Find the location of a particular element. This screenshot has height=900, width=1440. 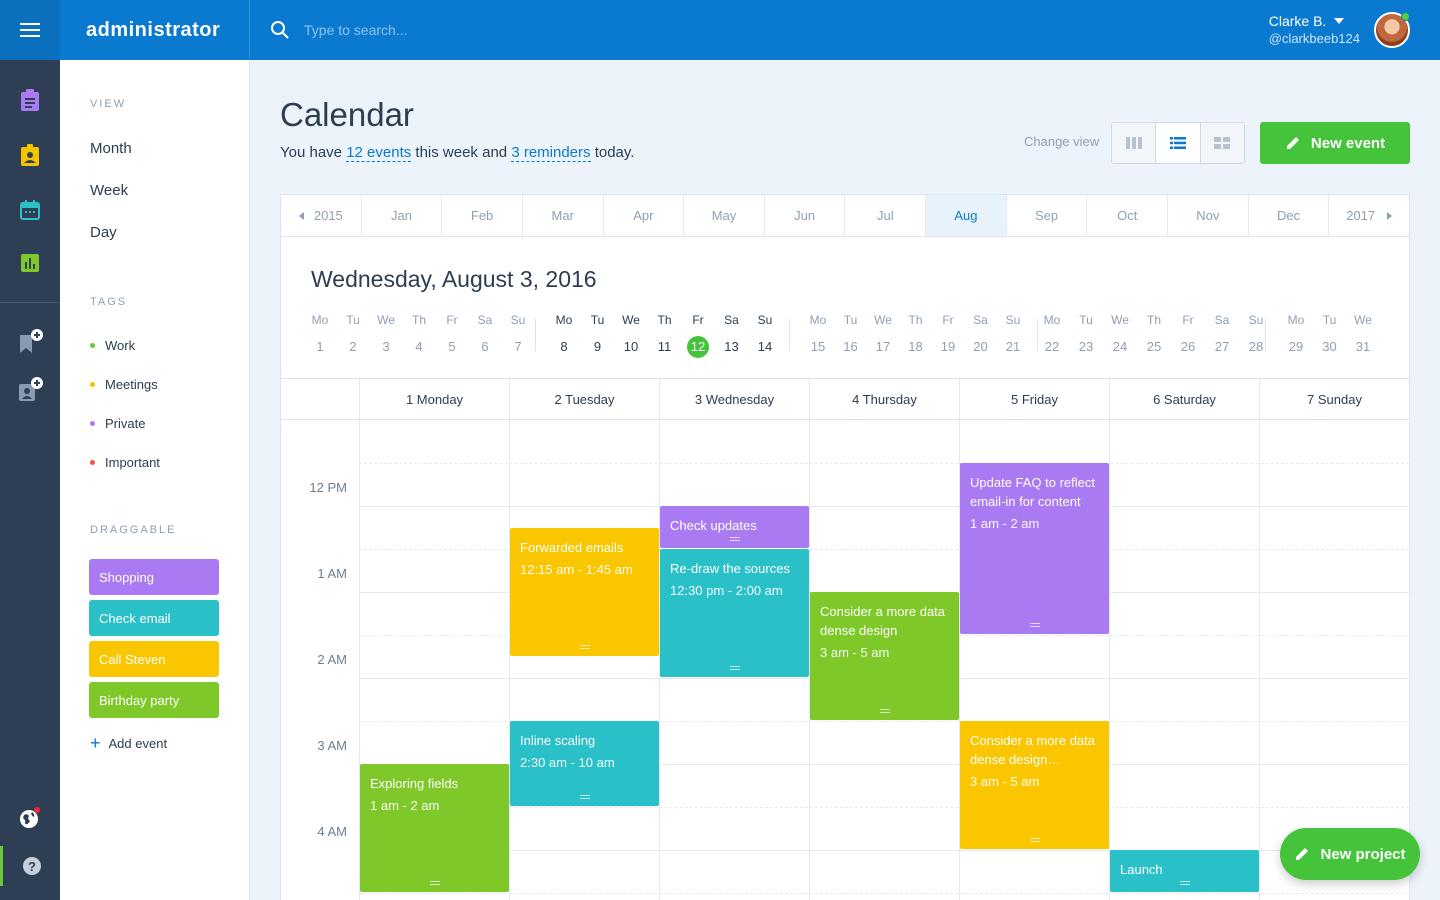

sidebar-reports is located at coordinates (30, 263).